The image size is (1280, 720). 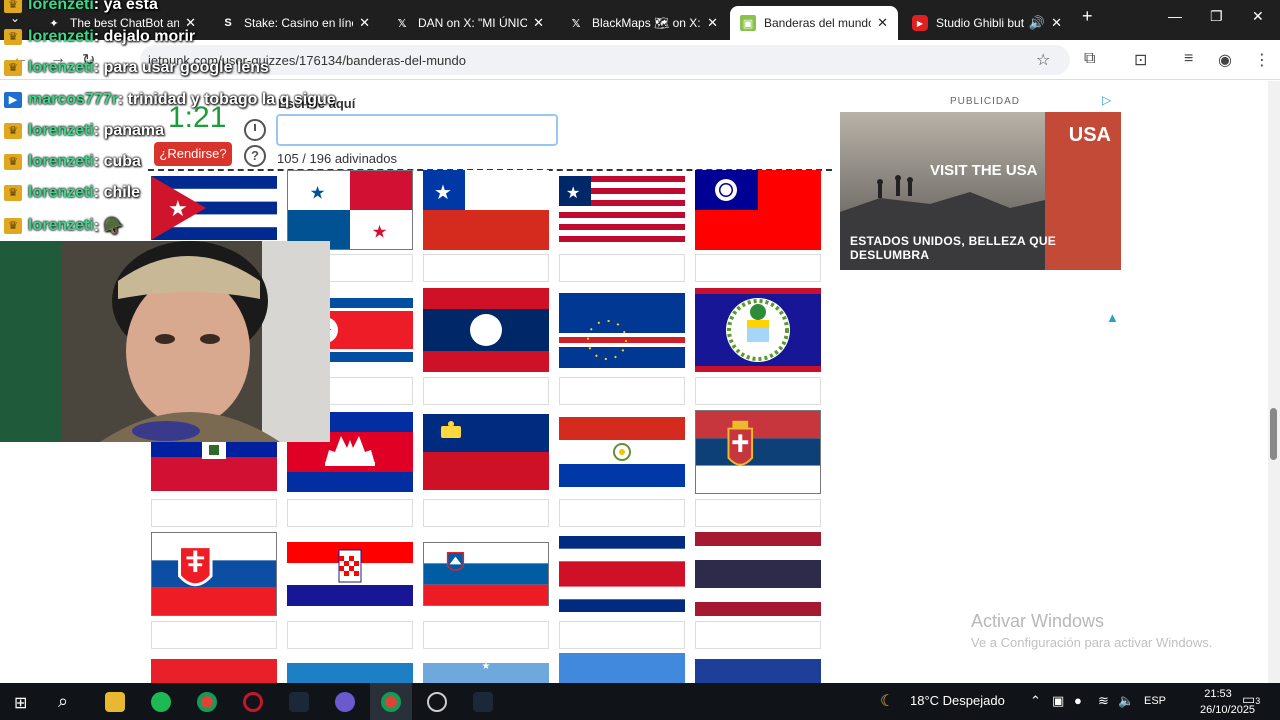 I want to click on flag-serbia, so click(x=758, y=452).